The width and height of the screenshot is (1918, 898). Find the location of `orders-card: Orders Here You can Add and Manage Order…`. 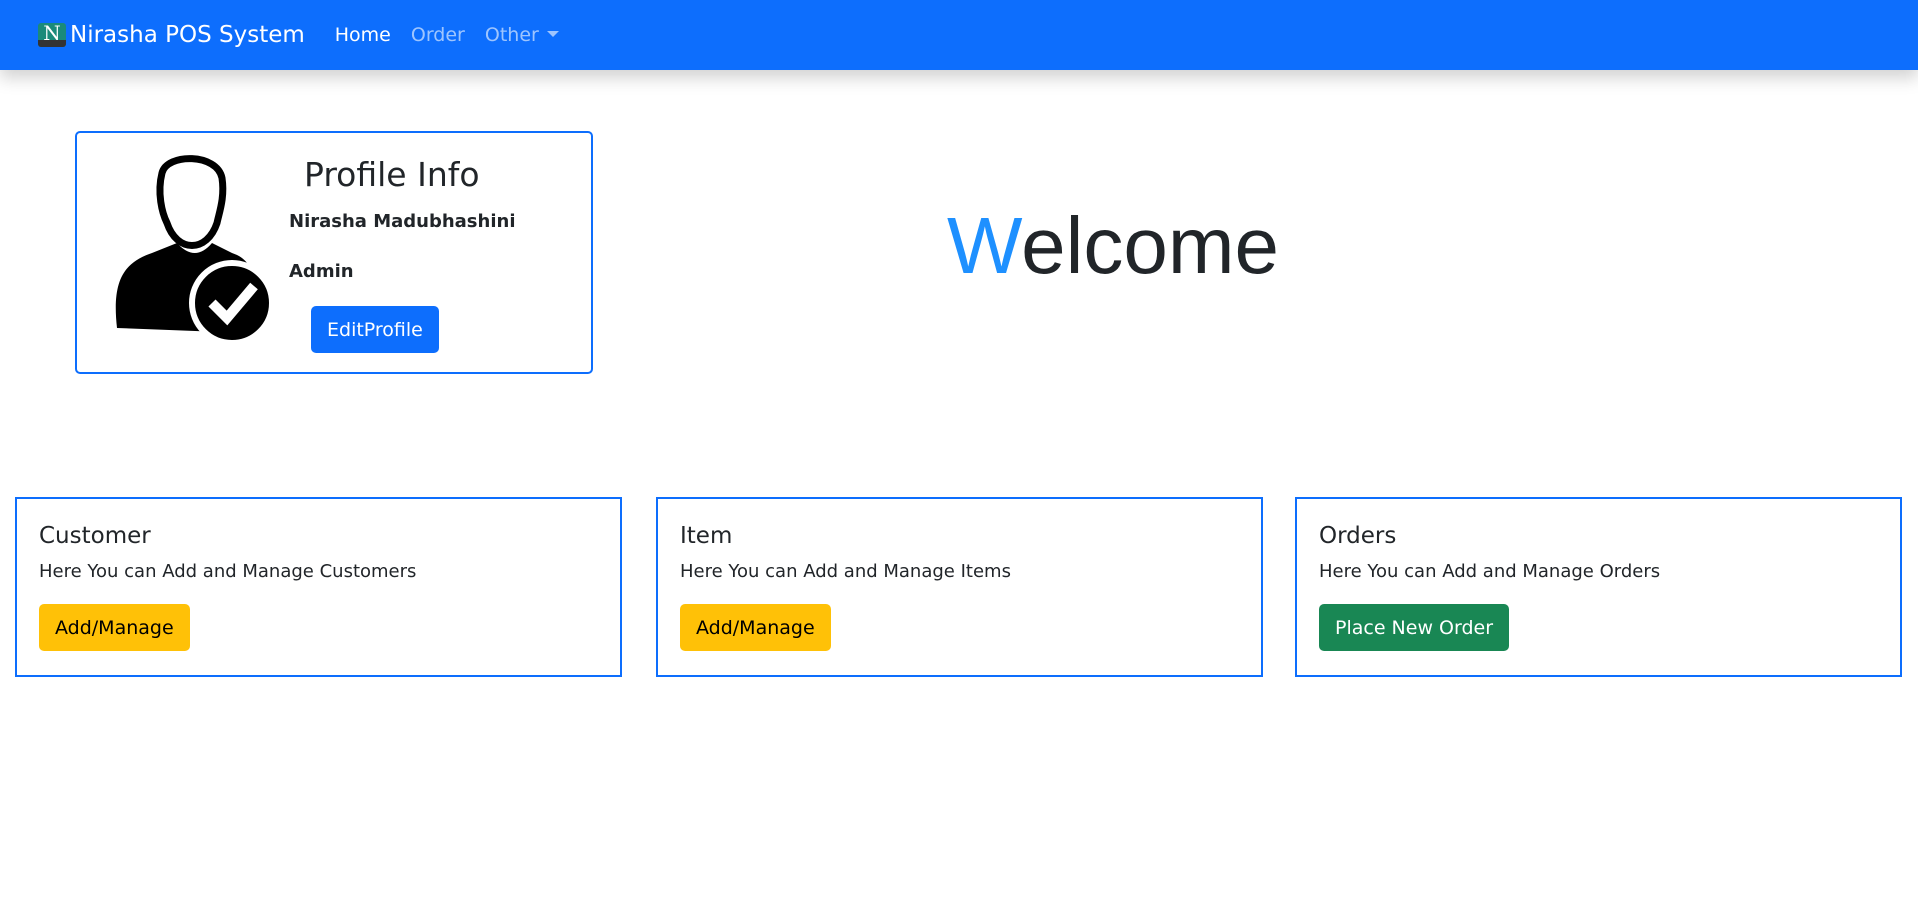

orders-card: Orders Here You can Add and Manage Order… is located at coordinates (1598, 587).